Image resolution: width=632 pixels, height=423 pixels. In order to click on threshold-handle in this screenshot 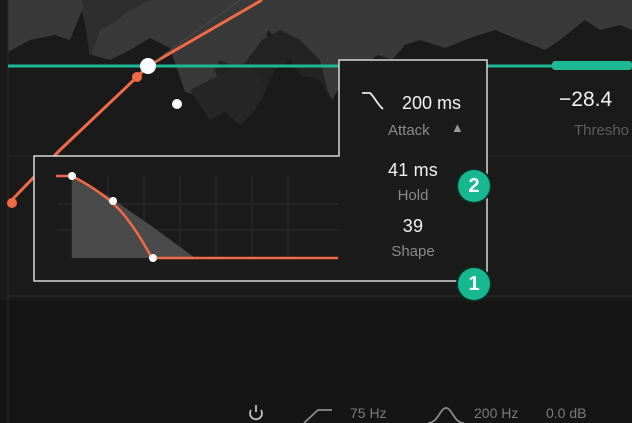, I will do `click(592, 65)`.